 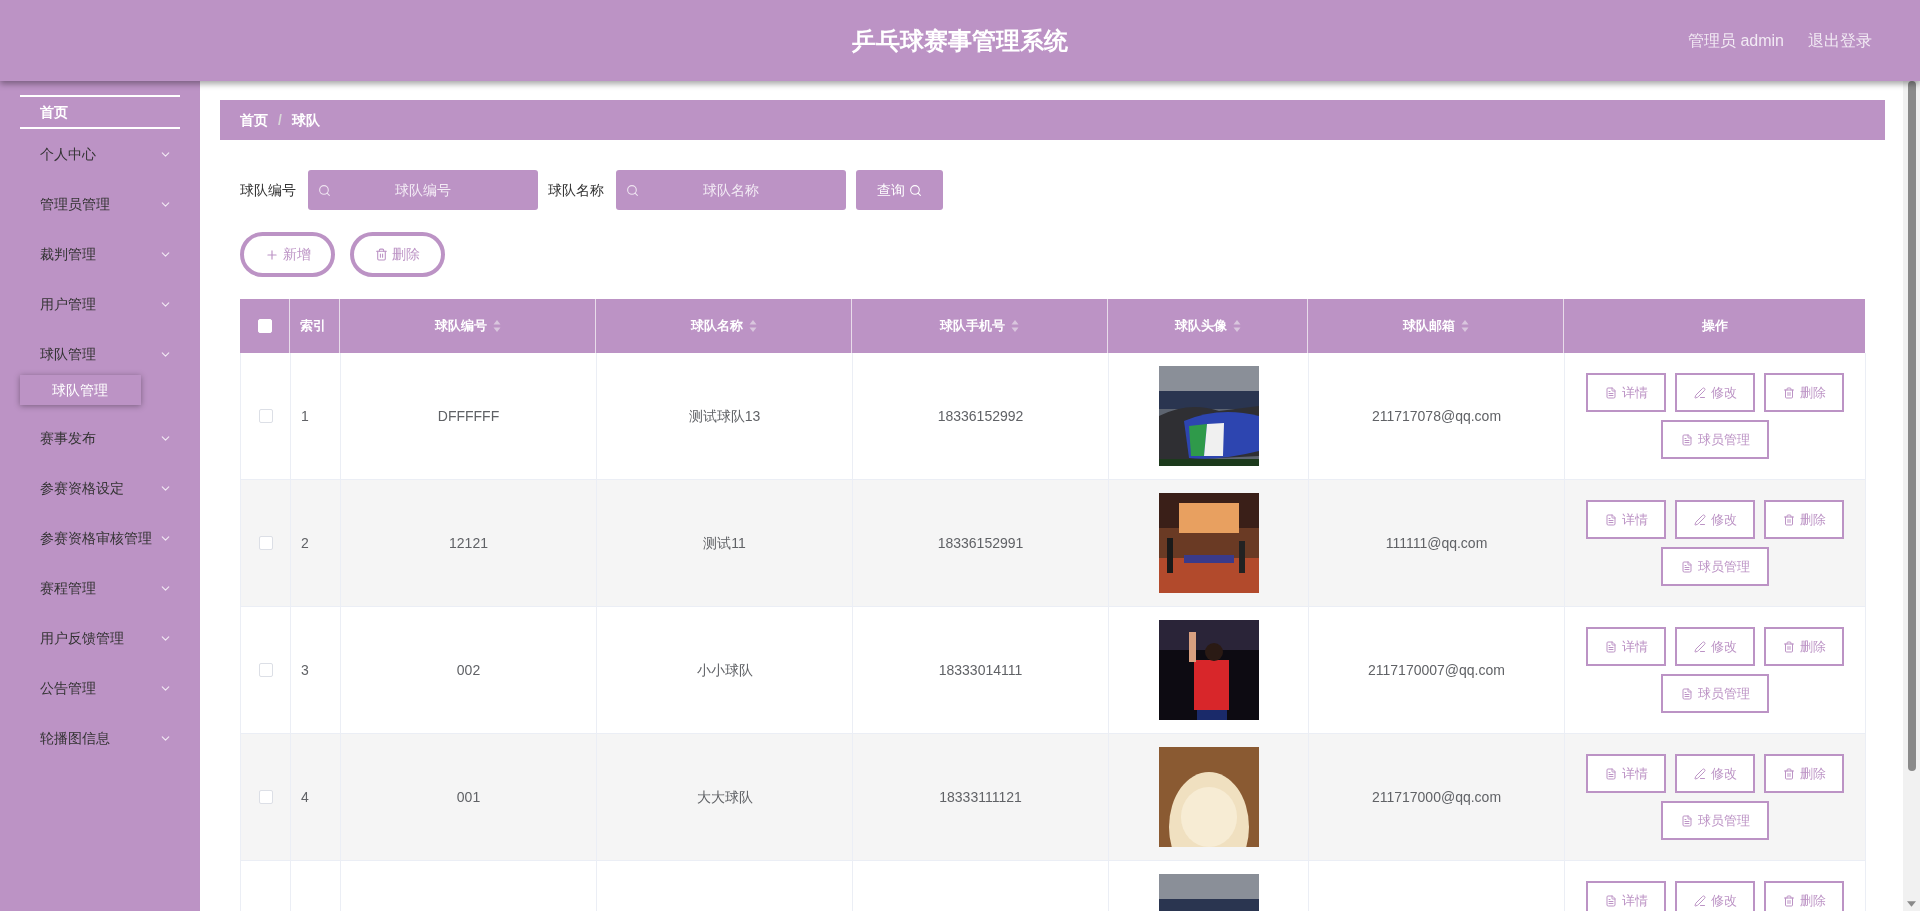 What do you see at coordinates (724, 670) in the screenshot?
I see `table-cell-text: 小小球队` at bounding box center [724, 670].